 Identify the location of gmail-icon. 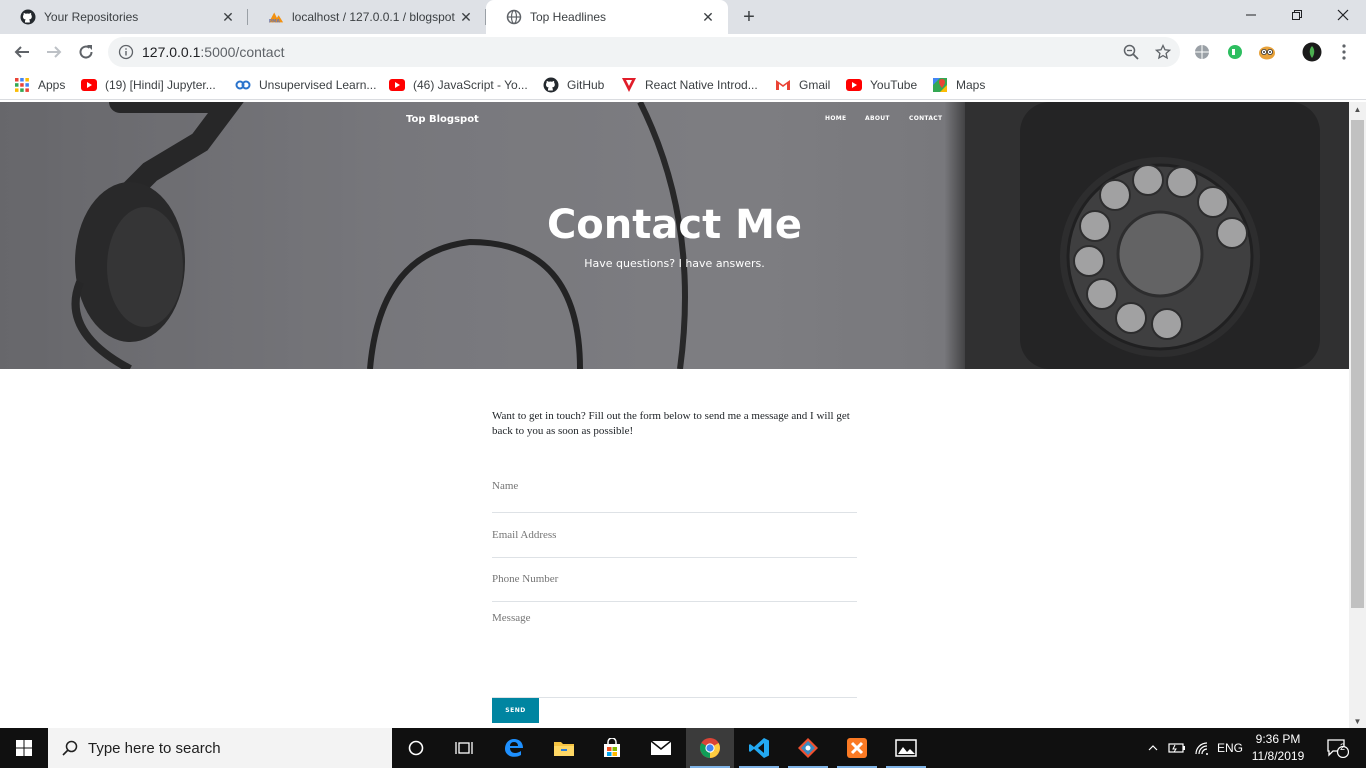
(783, 85).